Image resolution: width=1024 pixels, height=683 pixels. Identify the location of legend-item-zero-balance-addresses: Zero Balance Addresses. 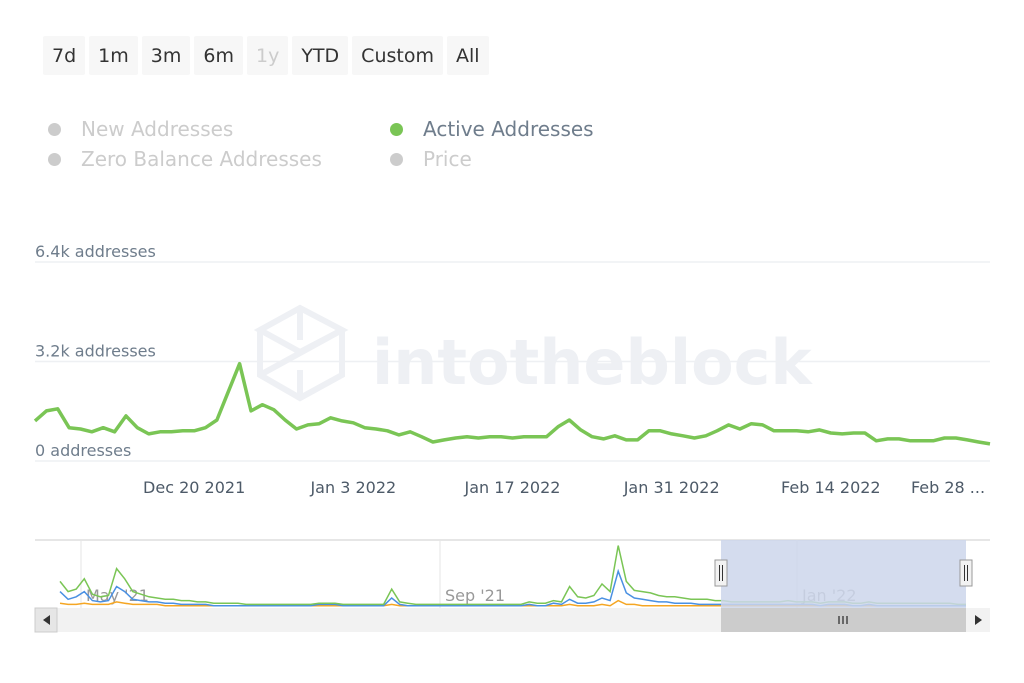
(219, 159).